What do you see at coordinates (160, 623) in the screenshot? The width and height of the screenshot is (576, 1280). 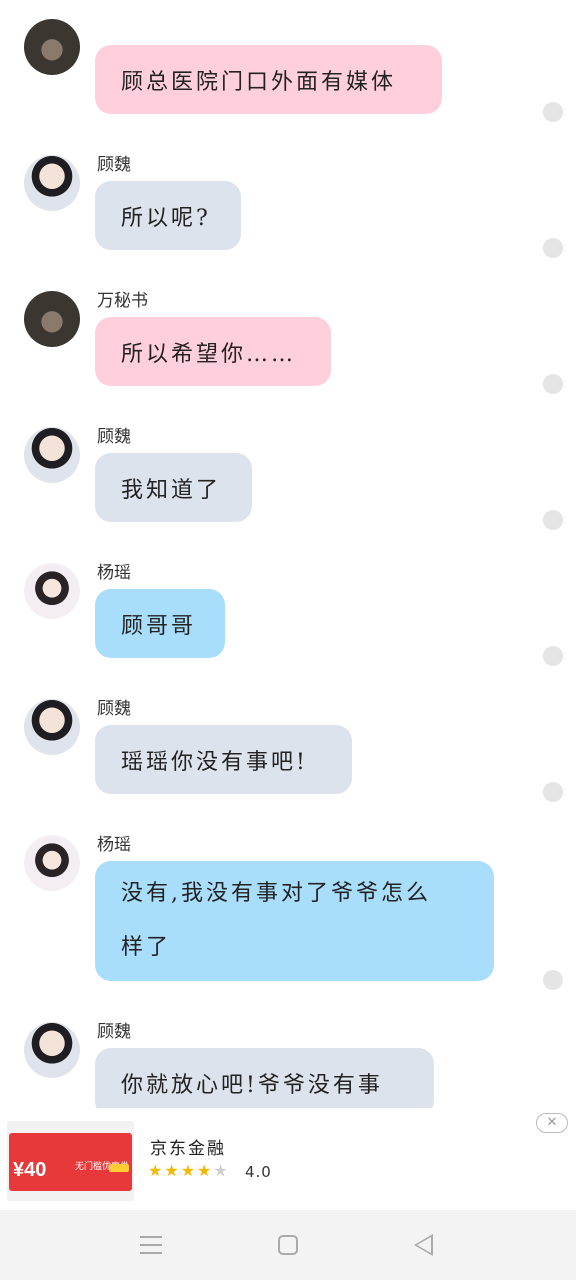 I see `message-bubble: 顾哥哥` at bounding box center [160, 623].